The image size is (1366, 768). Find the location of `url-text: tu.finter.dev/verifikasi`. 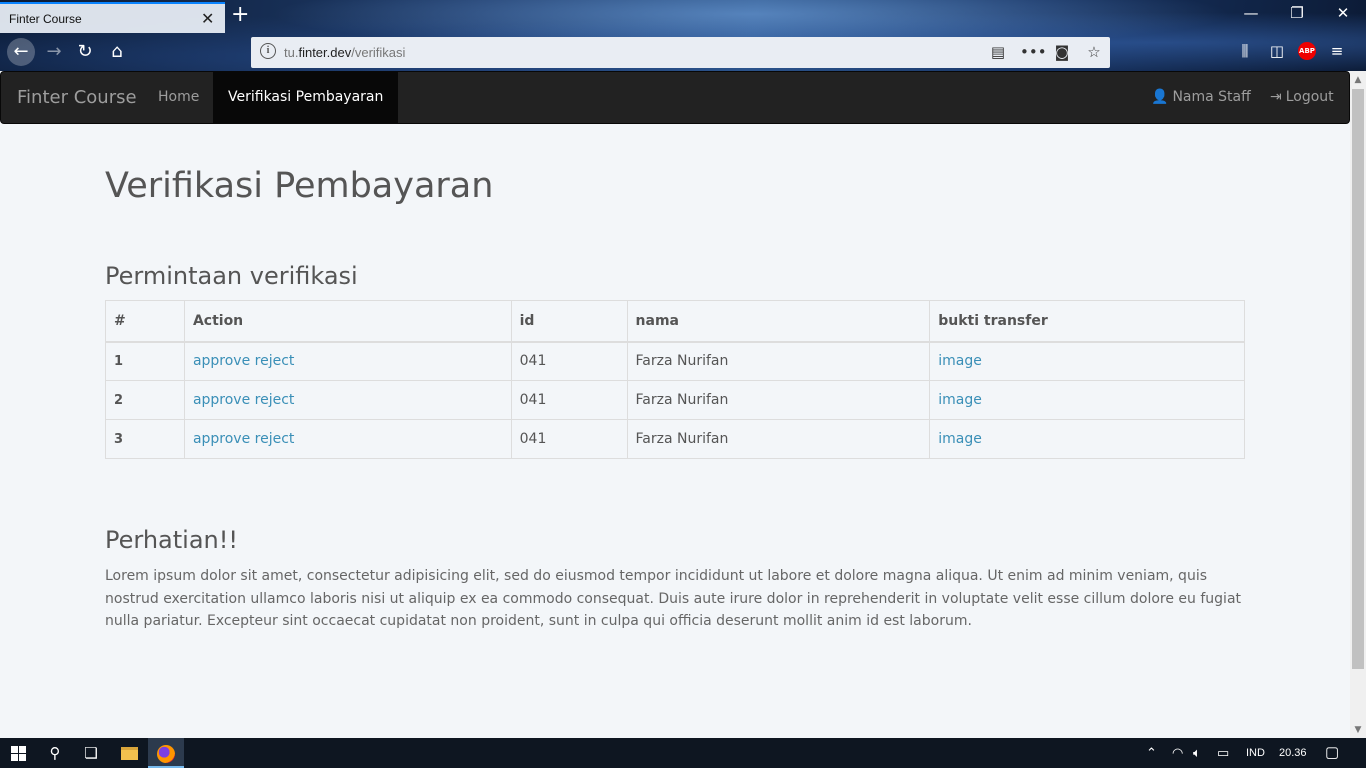

url-text: tu.finter.dev/verifikasi is located at coordinates (344, 52).